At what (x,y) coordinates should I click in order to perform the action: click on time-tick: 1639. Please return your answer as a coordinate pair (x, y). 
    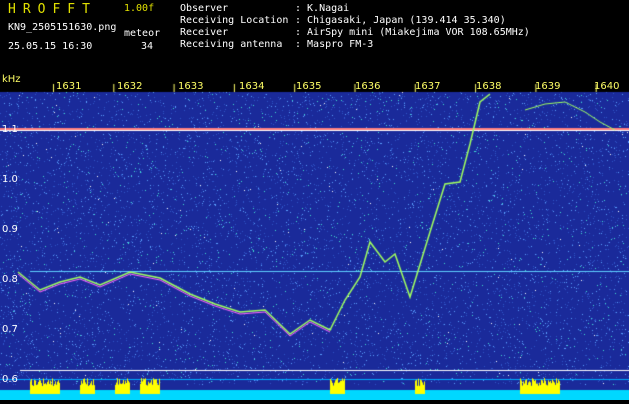
    Looking at the image, I should click on (548, 86).